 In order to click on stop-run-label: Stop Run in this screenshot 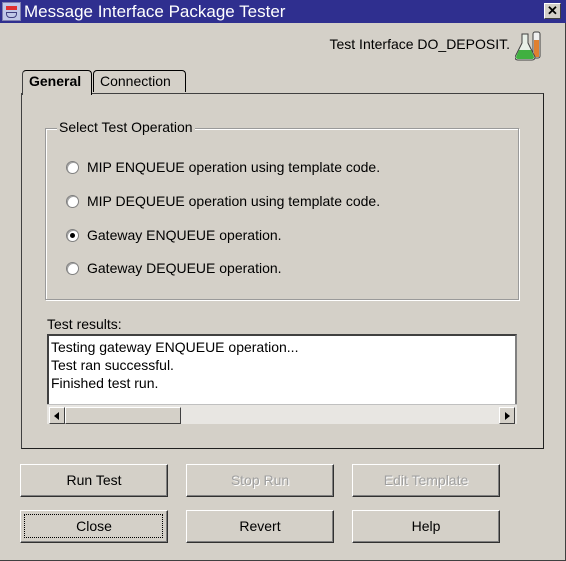, I will do `click(260, 480)`.